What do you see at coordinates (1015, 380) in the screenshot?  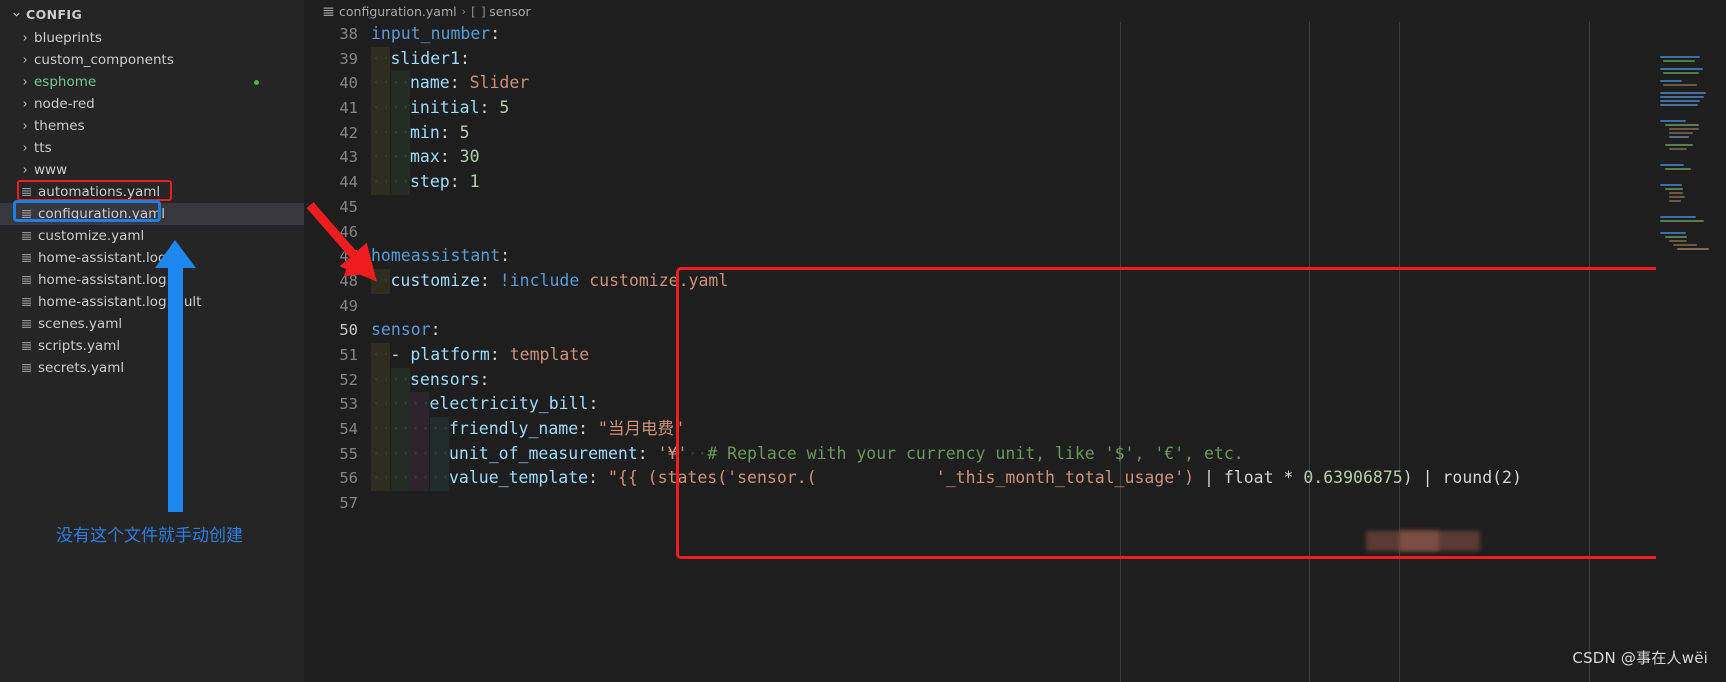 I see `code-line: 52 sensors: ····` at bounding box center [1015, 380].